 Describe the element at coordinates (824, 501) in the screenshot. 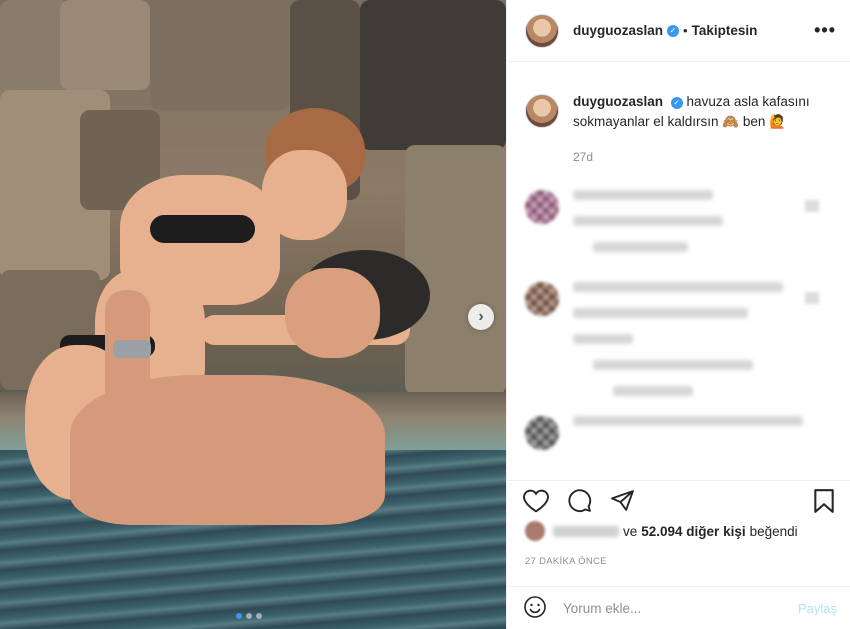

I see `bookmark-icon` at that location.